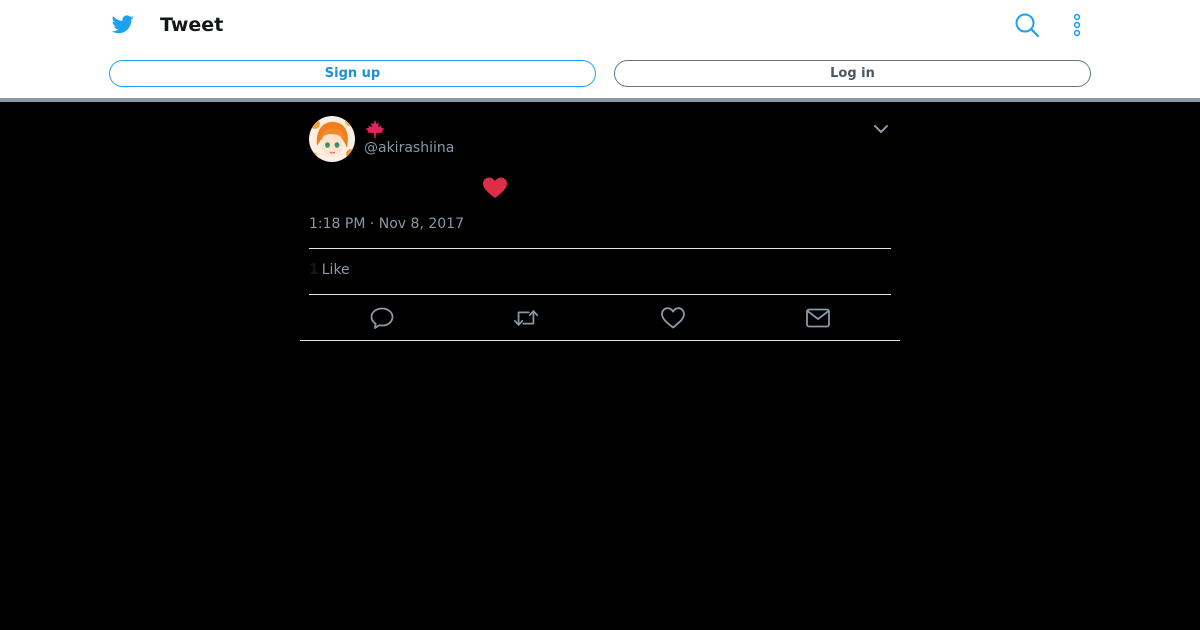 The width and height of the screenshot is (1200, 630). Describe the element at coordinates (1027, 25) in the screenshot. I see `search-icon` at that location.